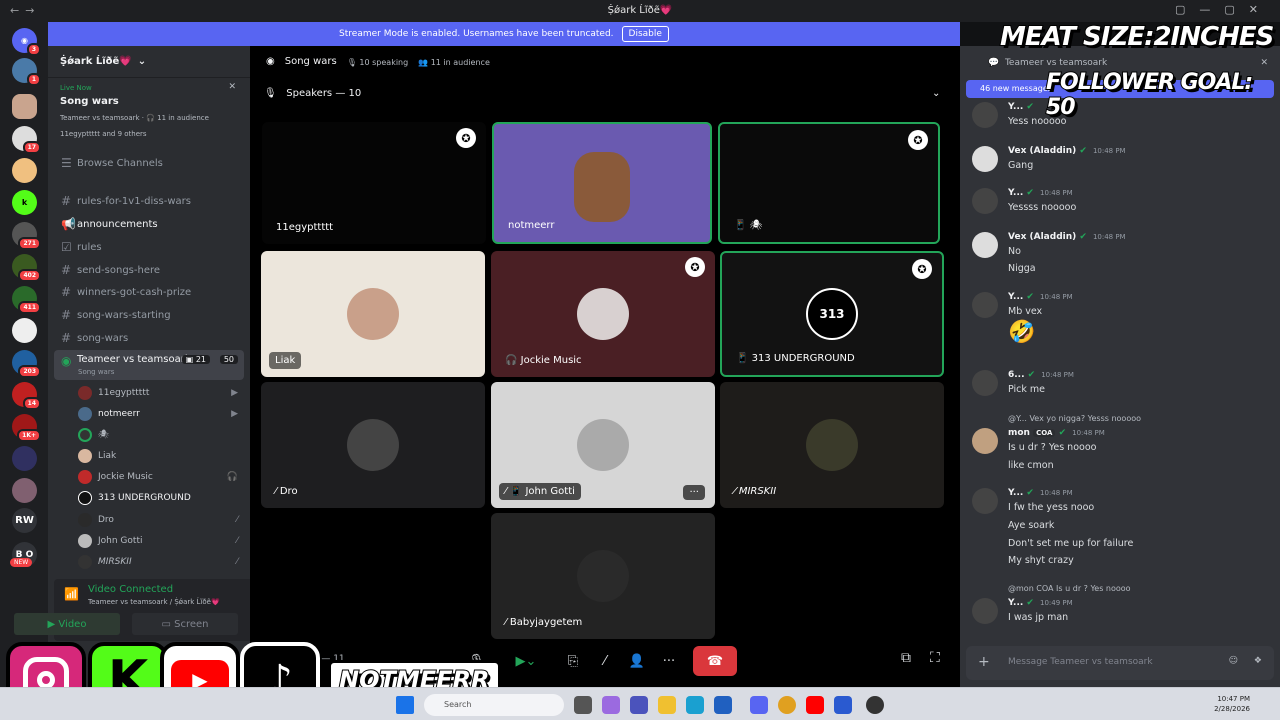 This screenshot has width=1280, height=720. I want to click on tile-name-phone: 📱 313 UNDERGROUND, so click(795, 358).